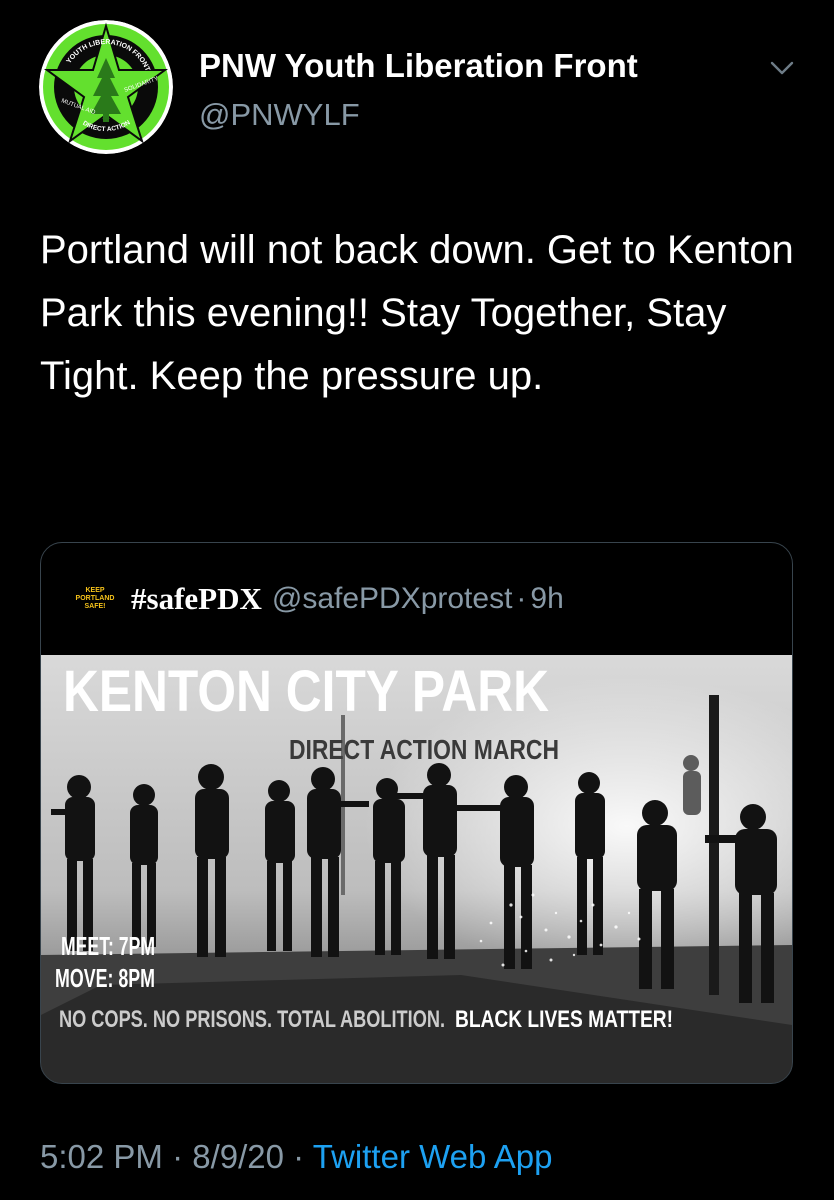 This screenshot has height=1200, width=834. Describe the element at coordinates (564, 1019) in the screenshot. I see `poster-slogan-emphasis: BLACK LIVES MATTER!` at that location.